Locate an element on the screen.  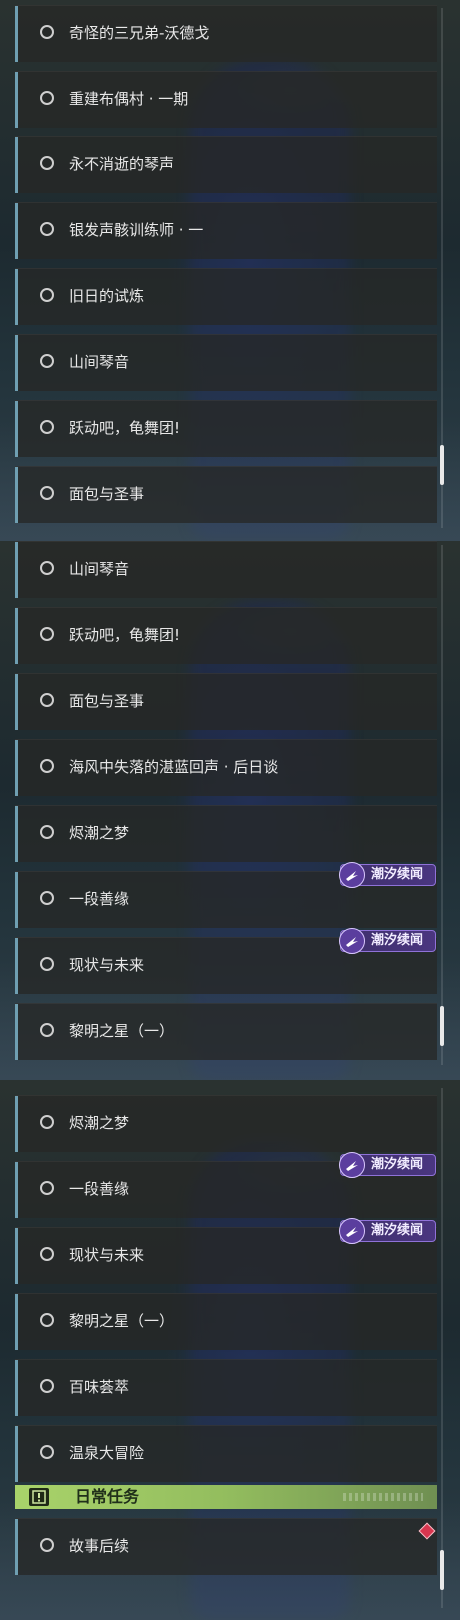
quest-item: 温泉大冒险 is located at coordinates (226, 1453).